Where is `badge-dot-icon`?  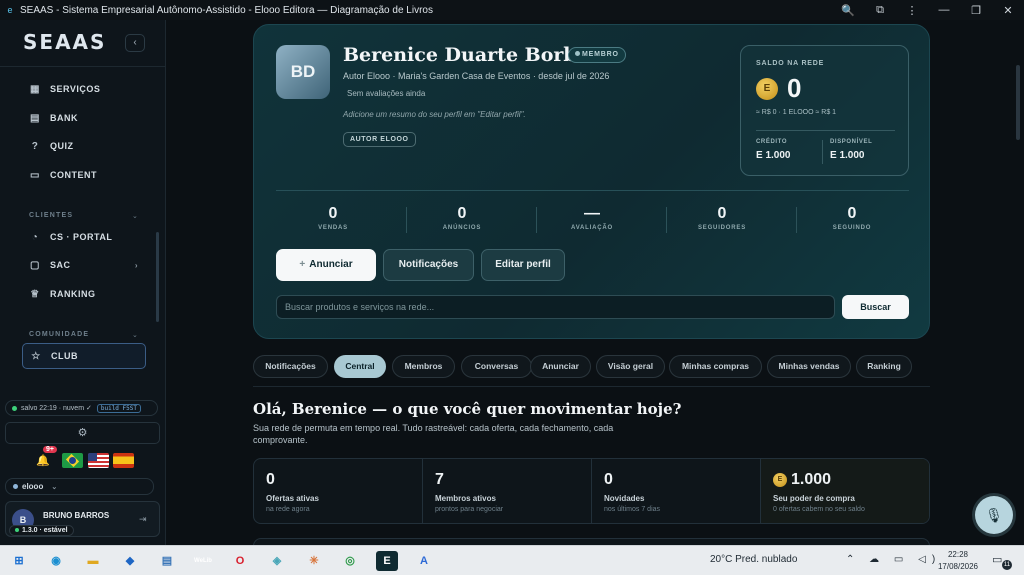 badge-dot-icon is located at coordinates (577, 53).